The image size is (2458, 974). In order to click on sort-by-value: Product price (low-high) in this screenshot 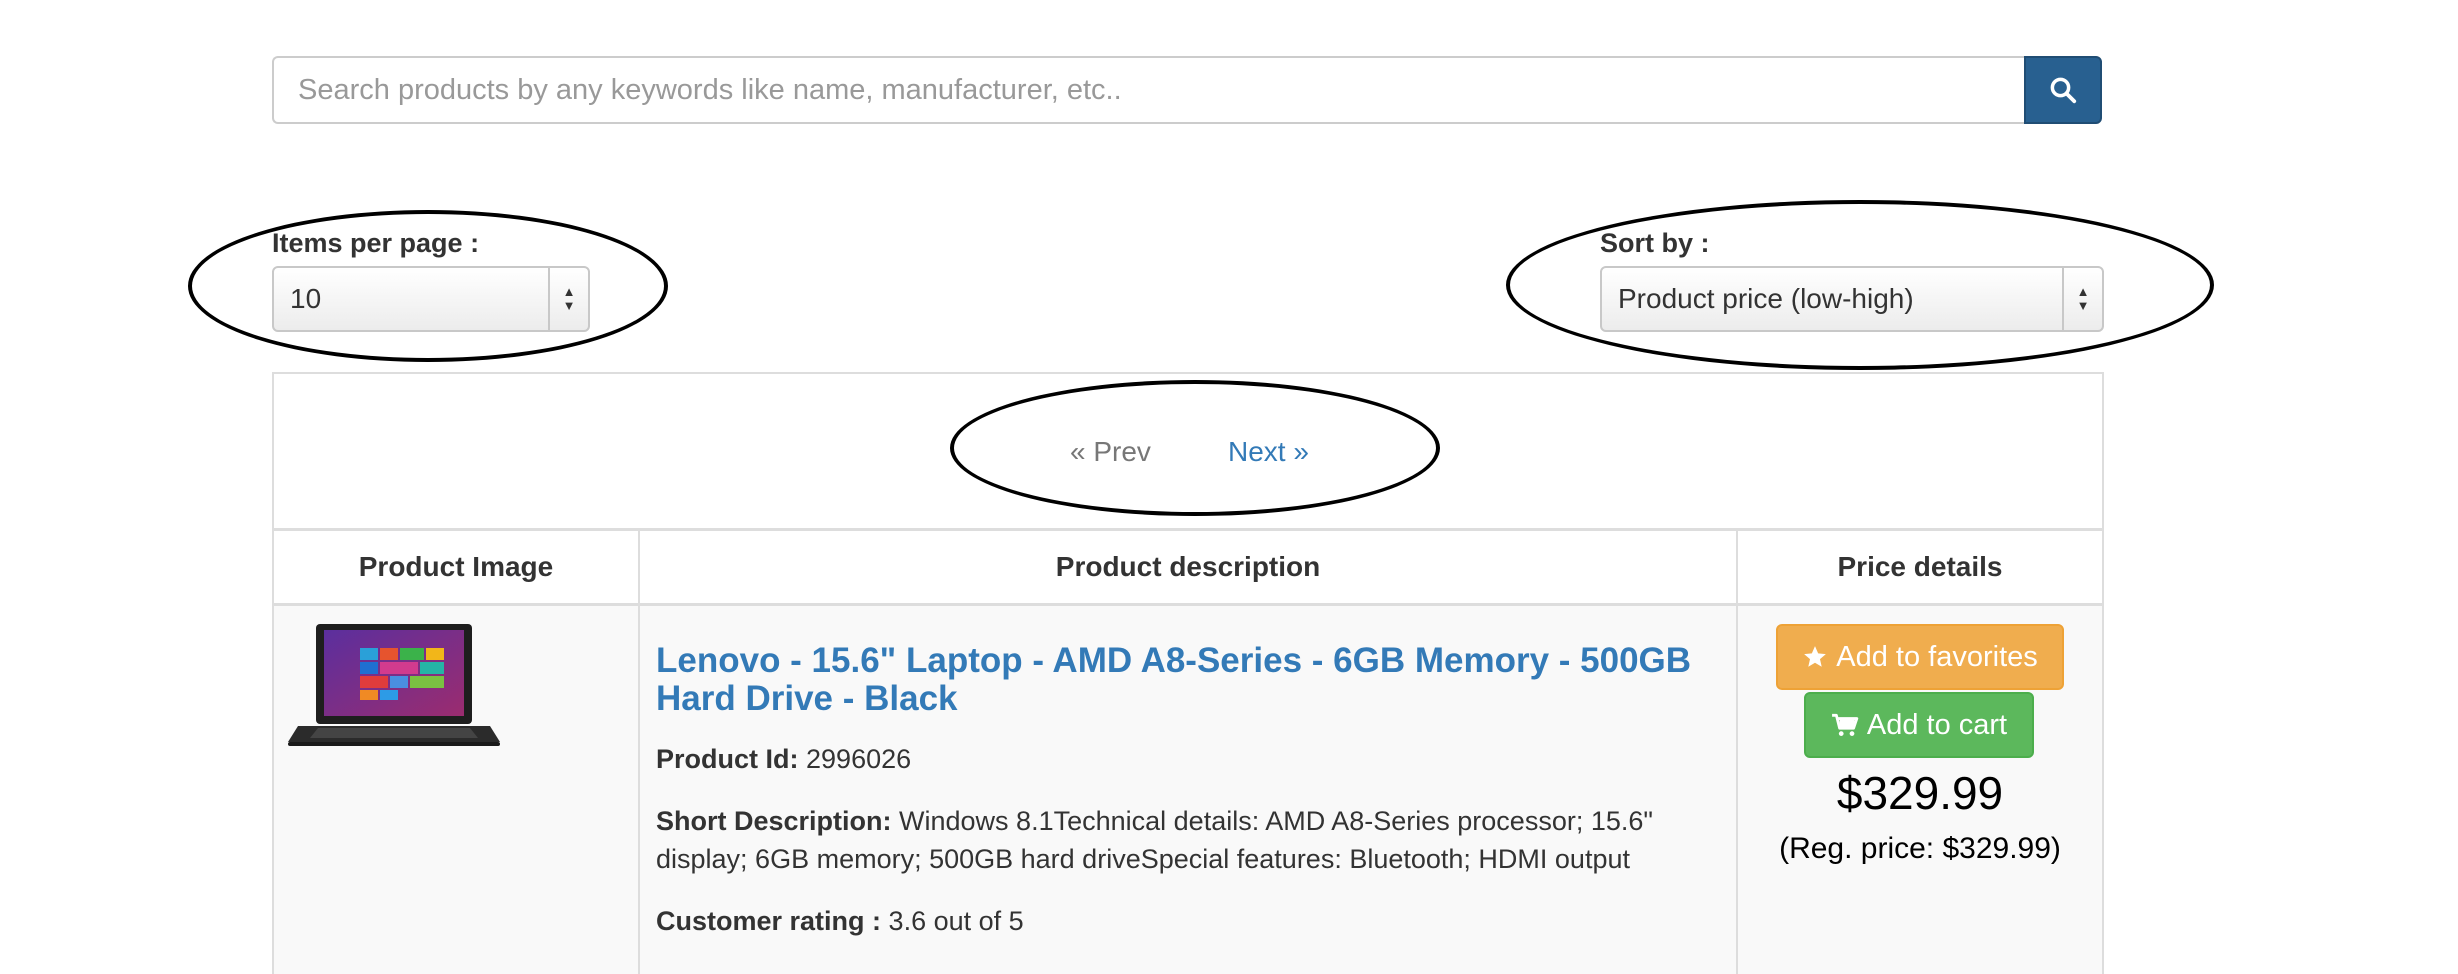, I will do `click(1766, 298)`.